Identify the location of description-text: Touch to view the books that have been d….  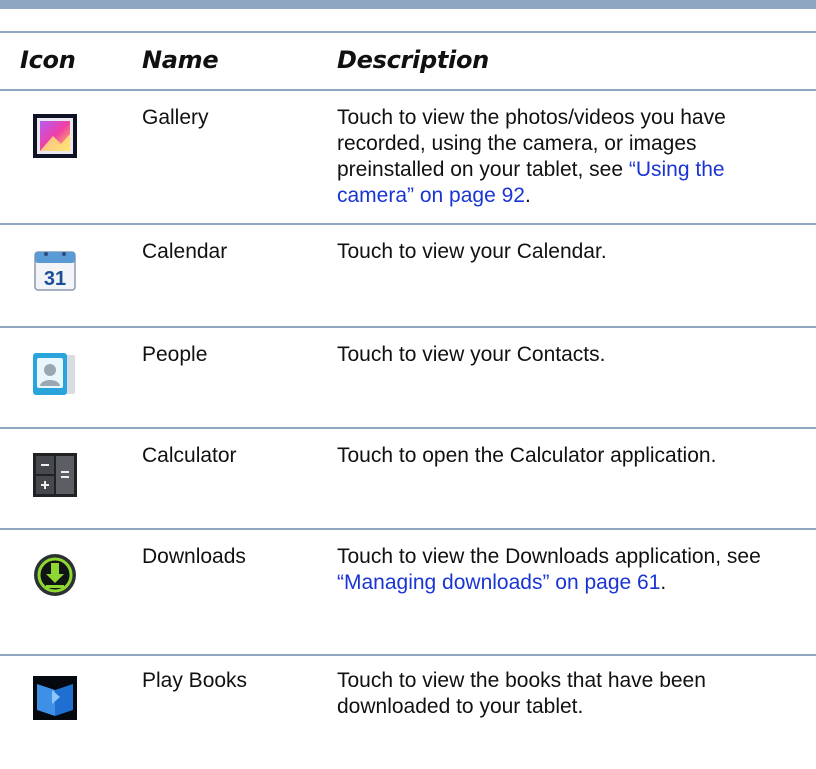
(521, 693).